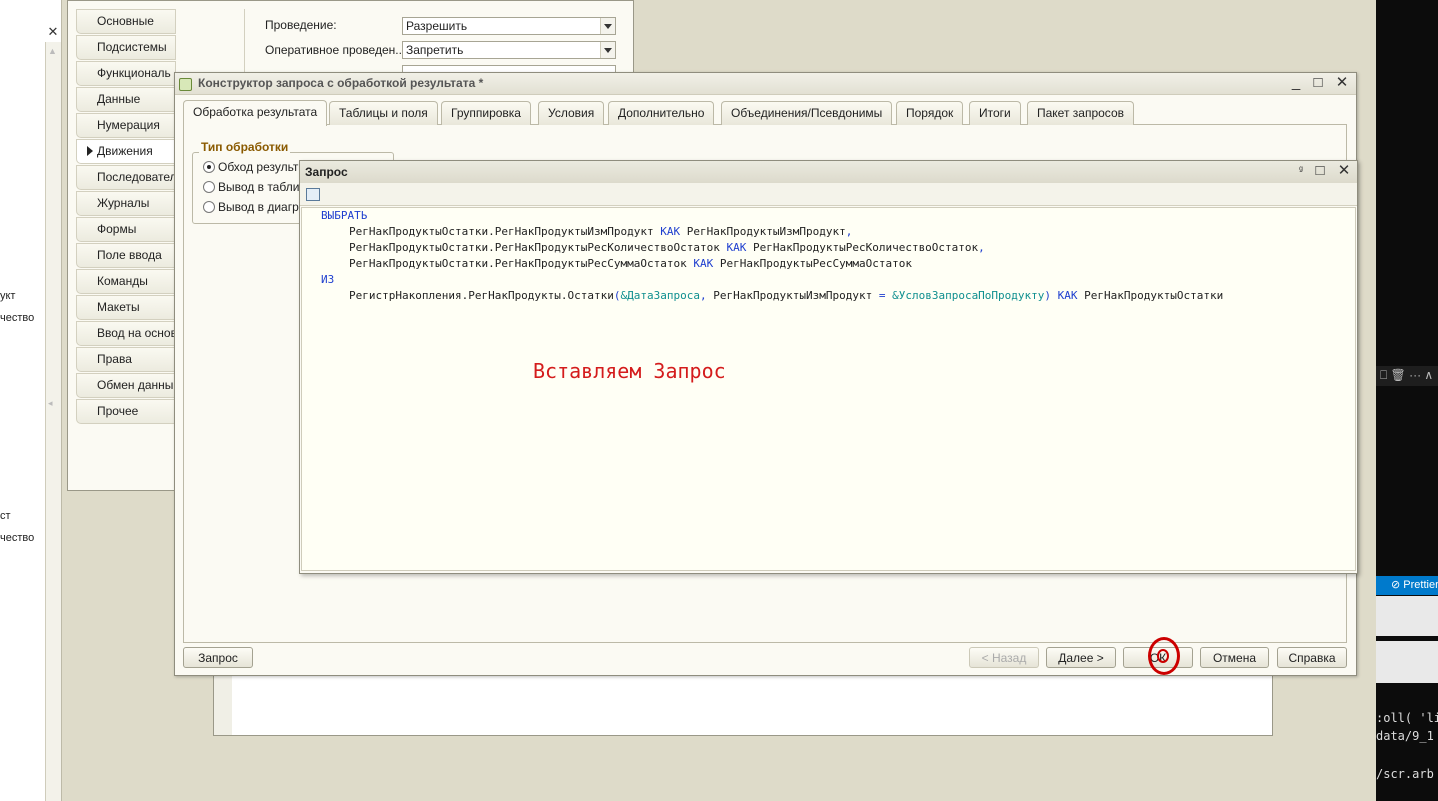 The width and height of the screenshot is (1438, 801). I want to click on tab-grouping: Группировка, so click(486, 113).